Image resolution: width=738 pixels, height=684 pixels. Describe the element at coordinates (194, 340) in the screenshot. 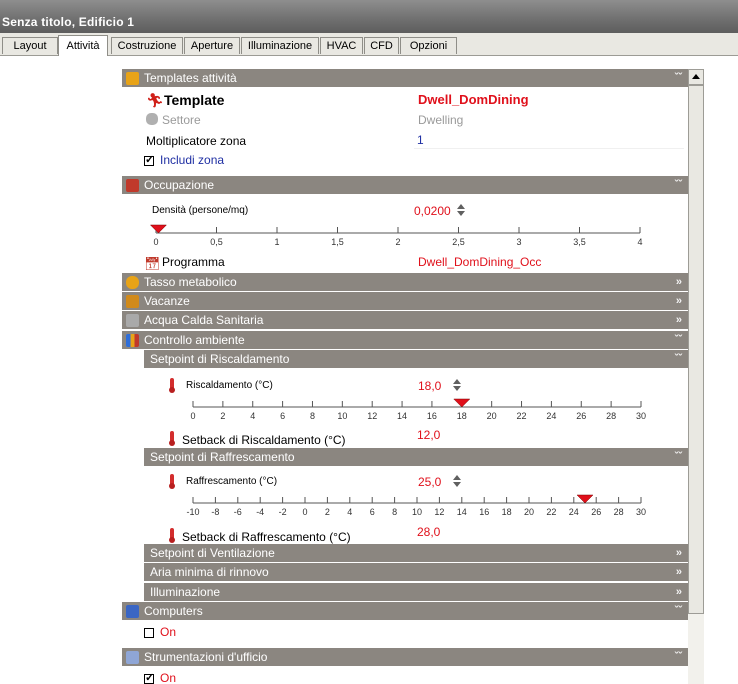

I see `section-label: Controllo ambiente` at that location.